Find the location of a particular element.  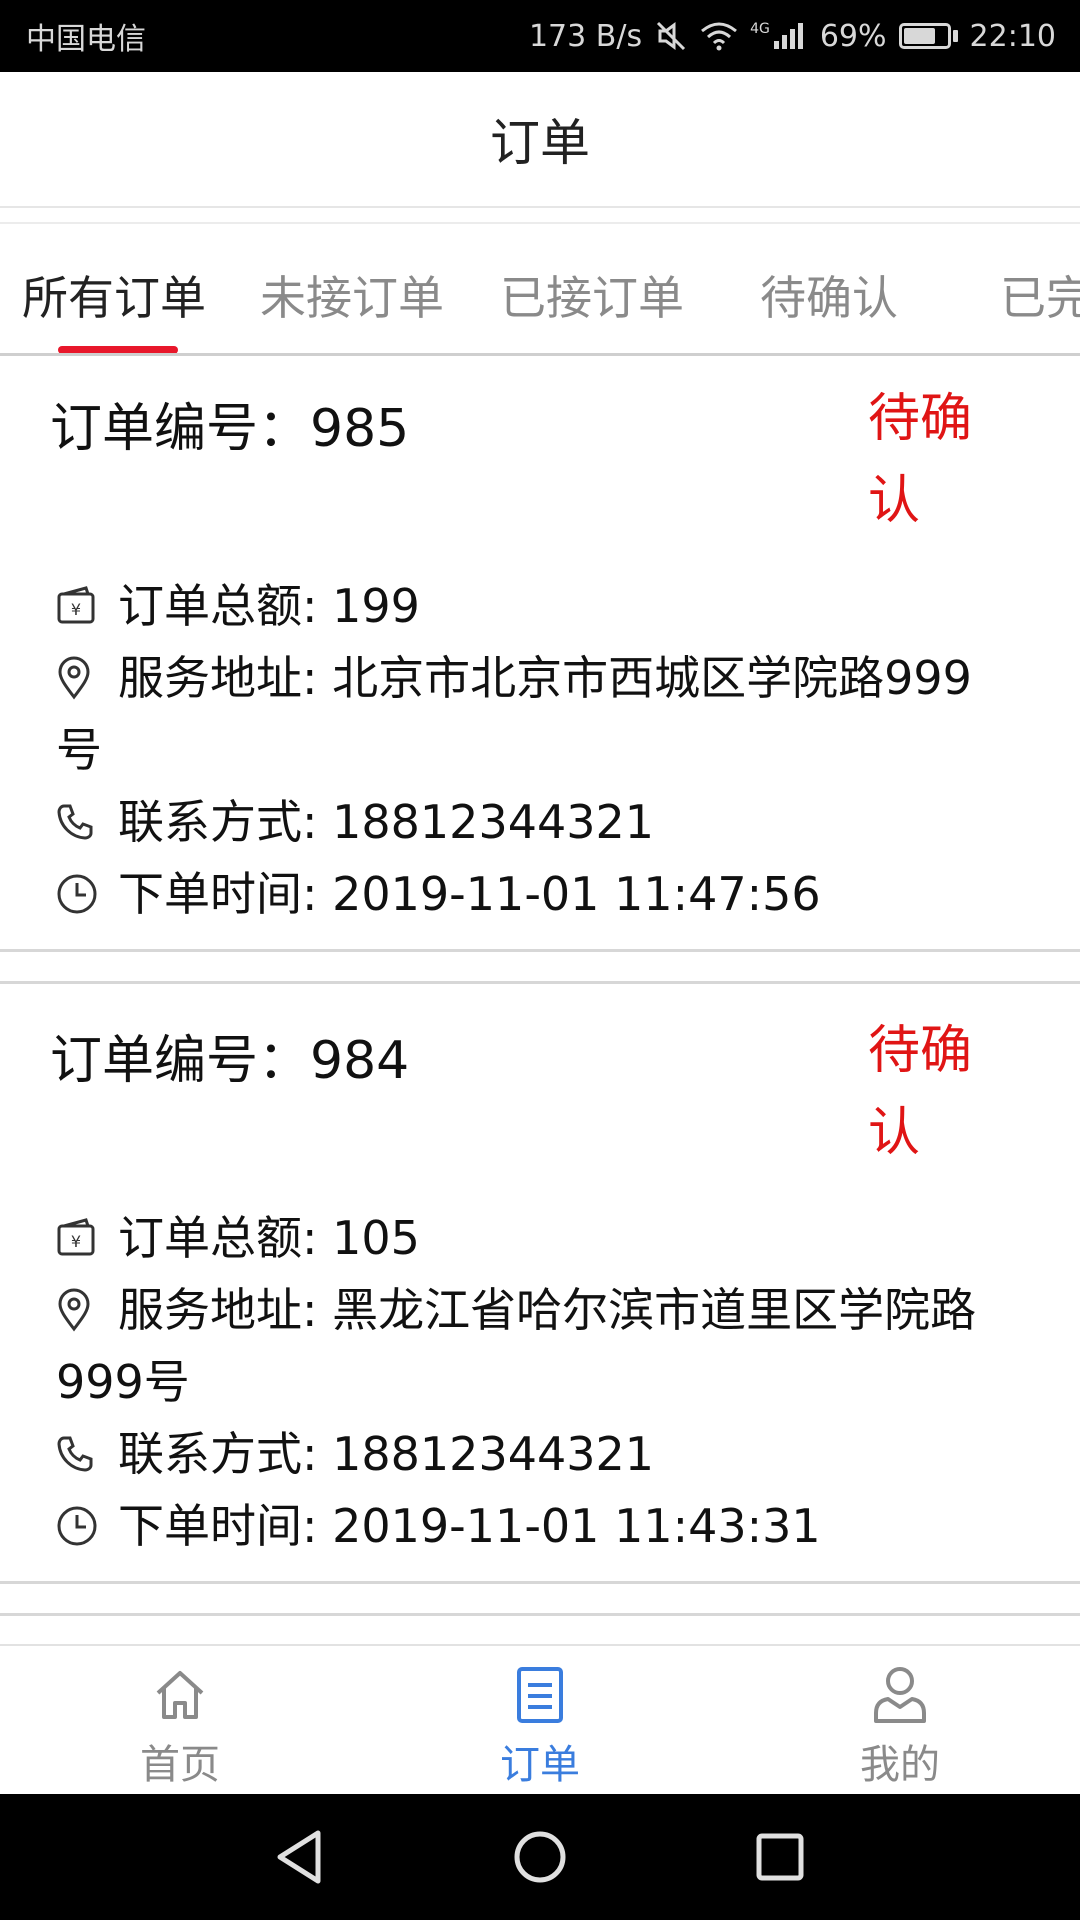

order-time-row: 下单时间: 2019-11-01 11:43:31 is located at coordinates (536, 1526).